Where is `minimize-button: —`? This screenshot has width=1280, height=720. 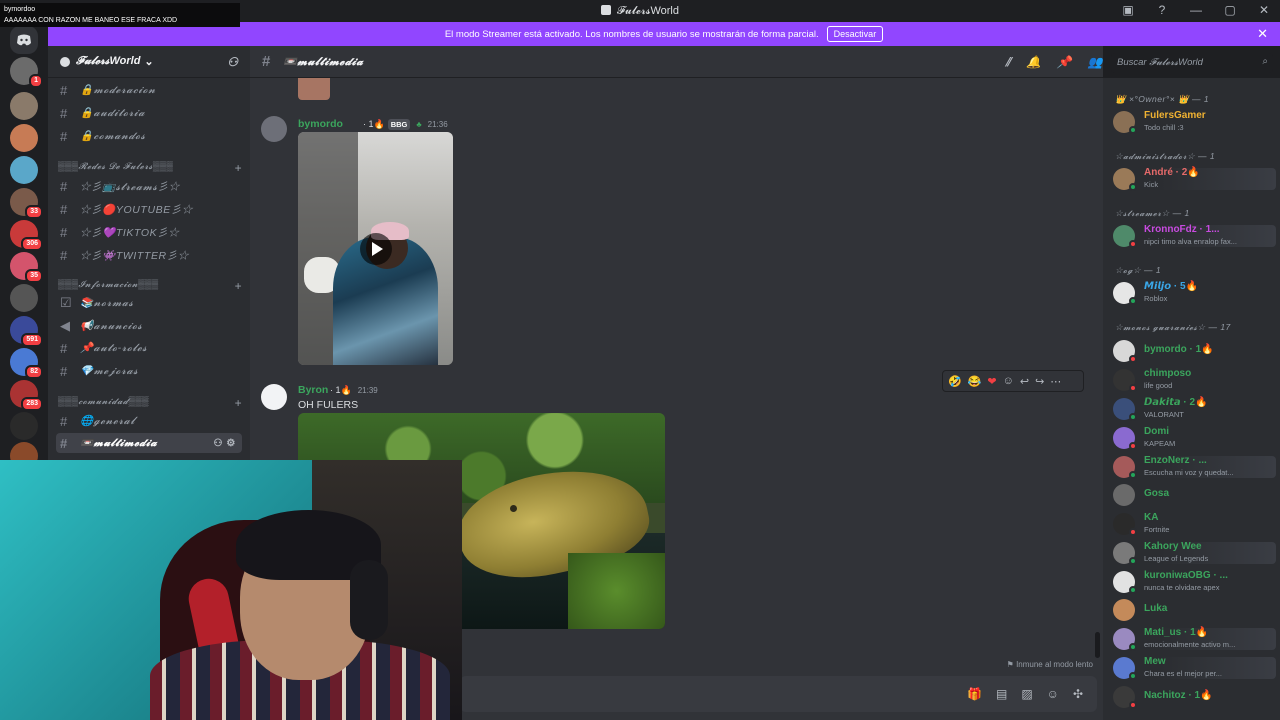
minimize-button: — is located at coordinates (1196, 10).